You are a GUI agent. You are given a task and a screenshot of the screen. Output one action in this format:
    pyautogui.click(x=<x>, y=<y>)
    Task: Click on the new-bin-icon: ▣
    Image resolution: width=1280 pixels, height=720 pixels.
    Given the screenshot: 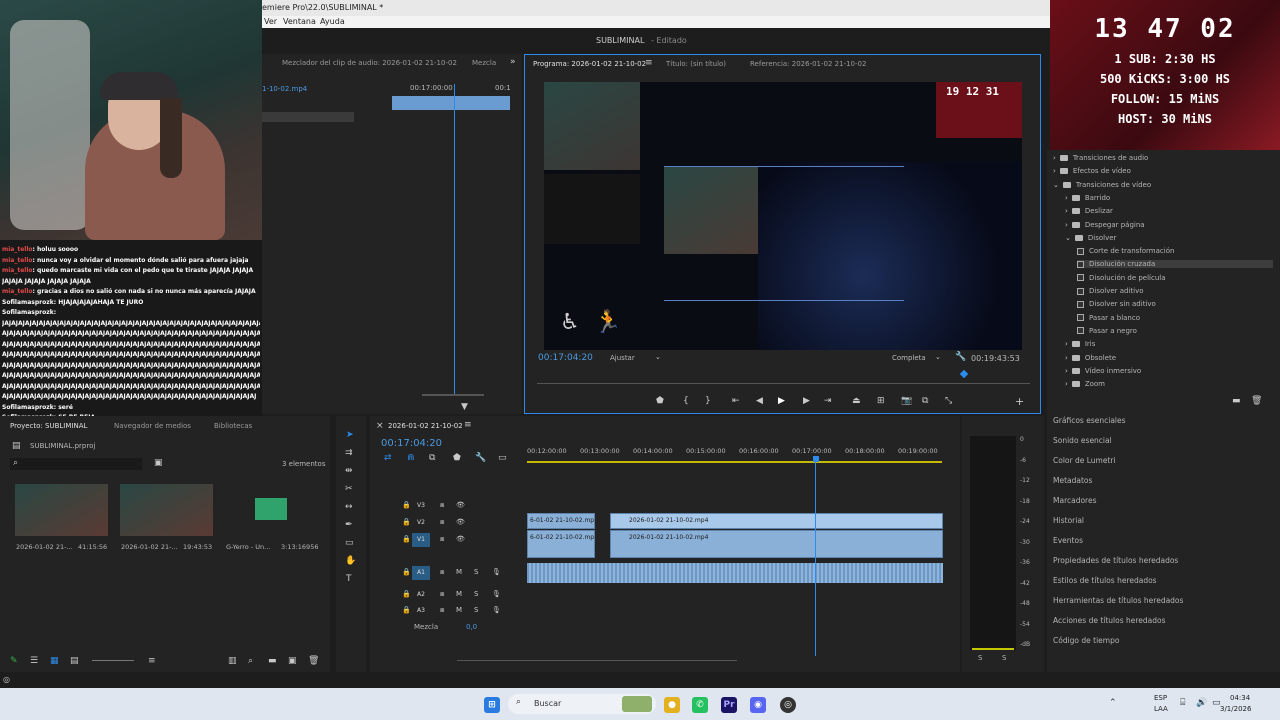 What is the action you would take?
    pyautogui.click(x=158, y=463)
    